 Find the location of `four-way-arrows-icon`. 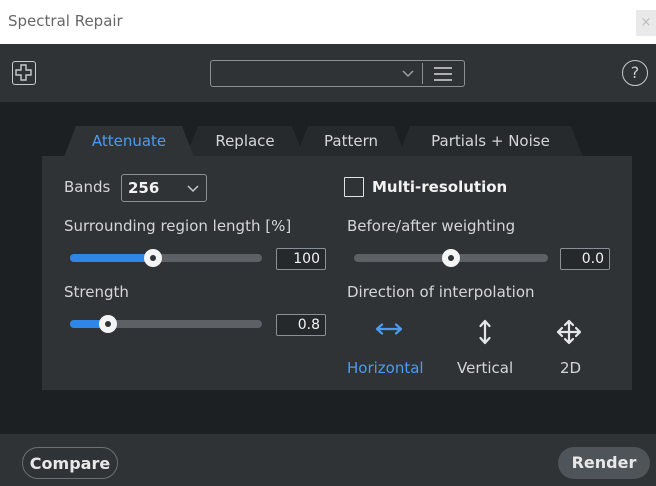

four-way-arrows-icon is located at coordinates (569, 332).